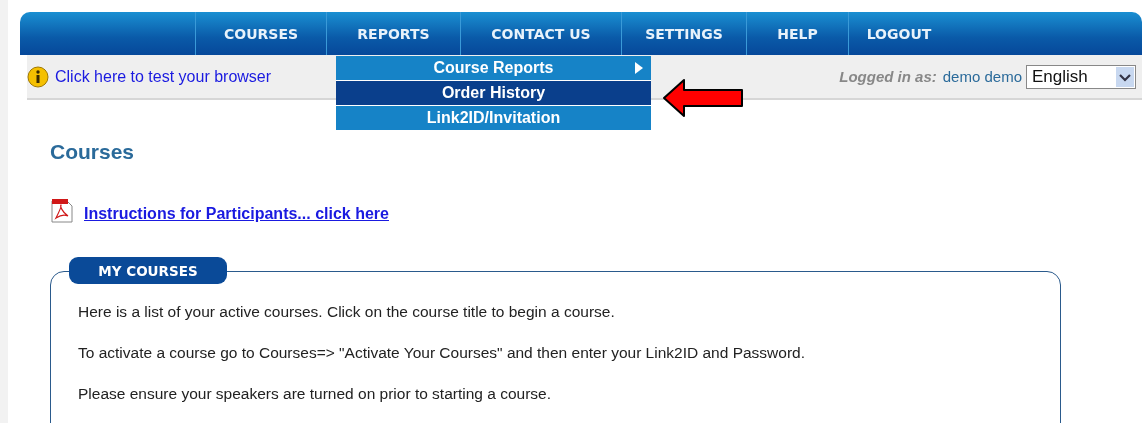 The width and height of the screenshot is (1148, 423). I want to click on panel-title: MY COURSES, so click(148, 270).